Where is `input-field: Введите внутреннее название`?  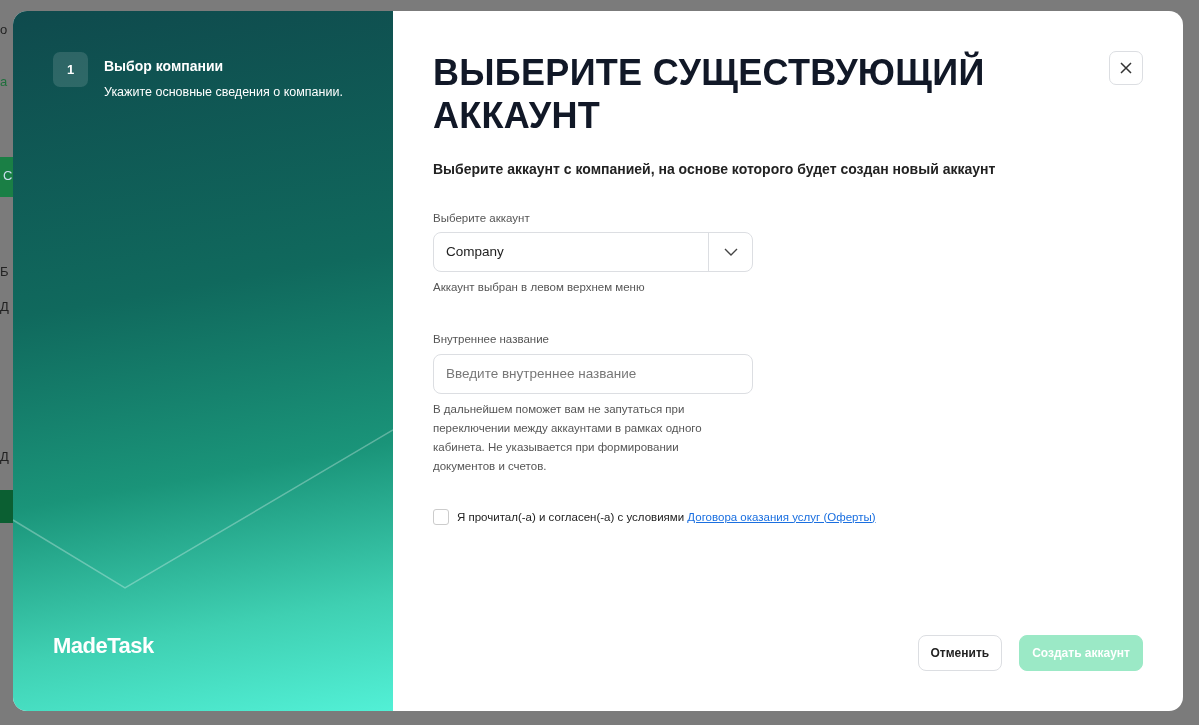 input-field: Введите внутреннее название is located at coordinates (593, 373).